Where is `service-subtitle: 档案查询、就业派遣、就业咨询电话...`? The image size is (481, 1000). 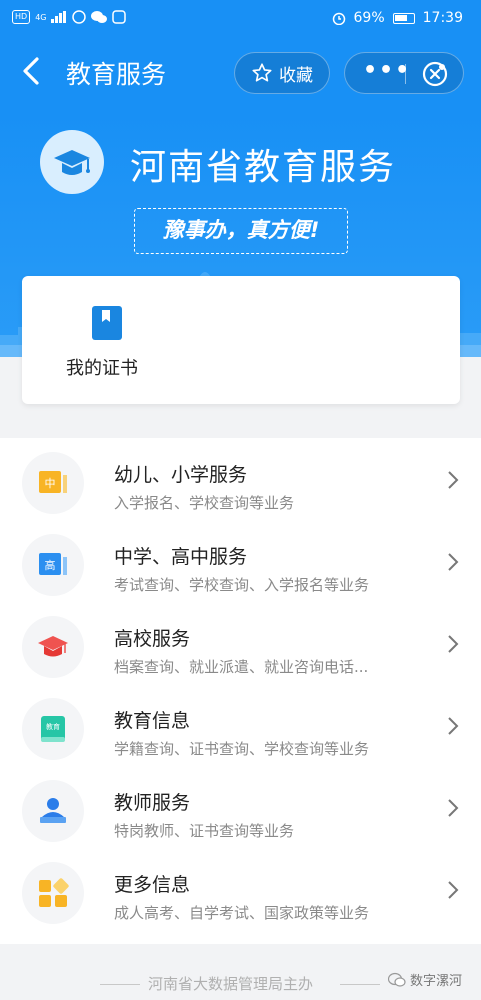
service-subtitle: 档案查询、就业派遣、就业咨询电话... is located at coordinates (241, 667).